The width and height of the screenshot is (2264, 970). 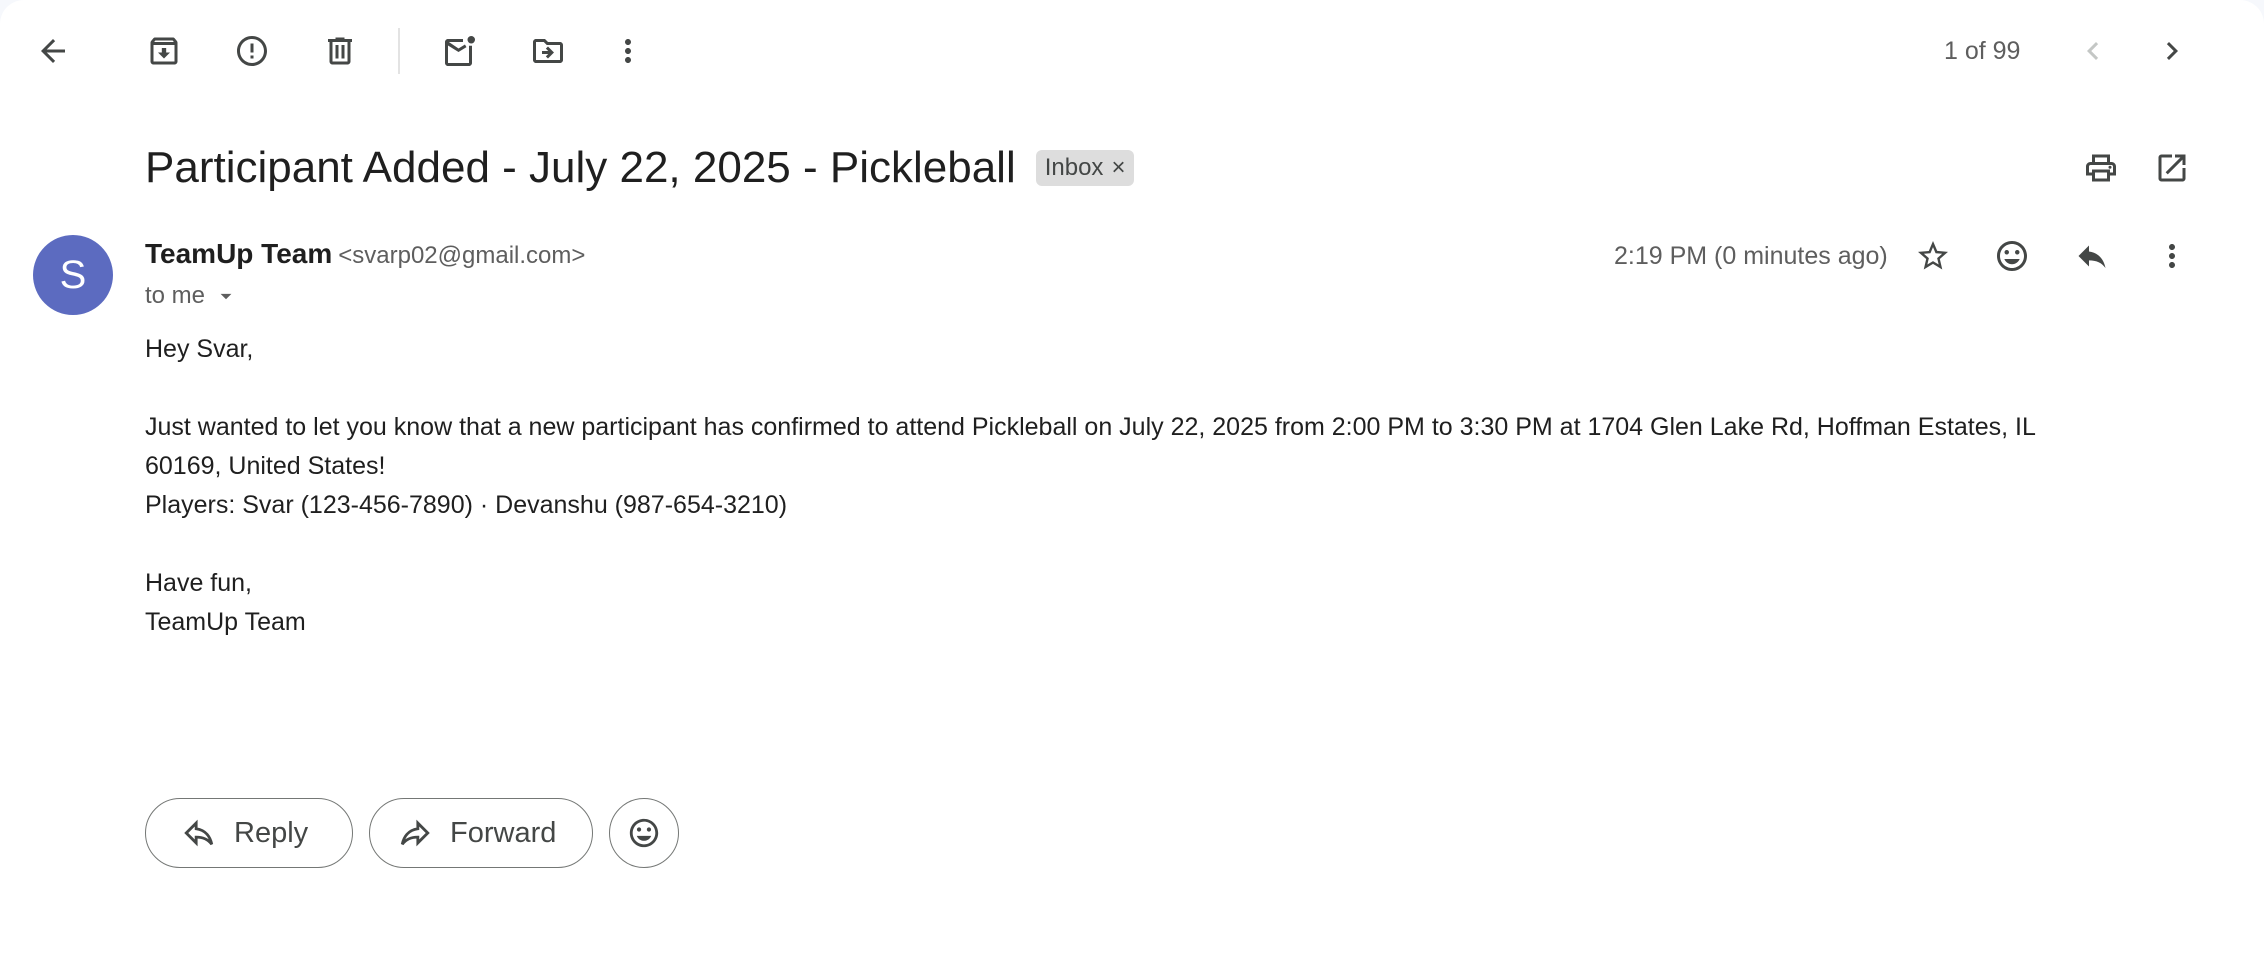 What do you see at coordinates (503, 832) in the screenshot?
I see `forward-label: Forward` at bounding box center [503, 832].